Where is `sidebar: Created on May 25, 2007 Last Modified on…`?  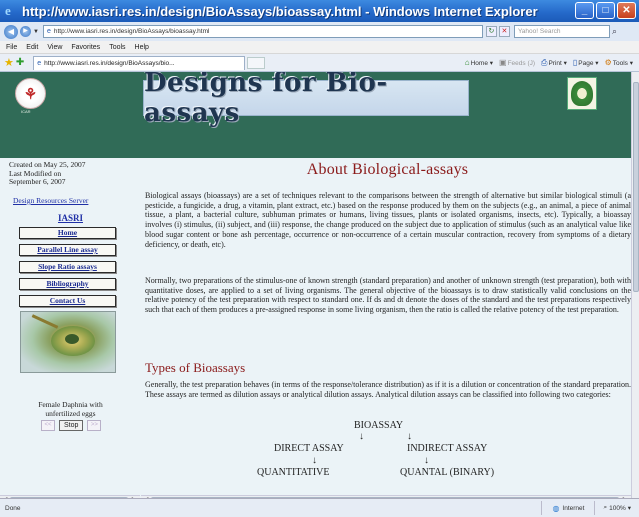 sidebar: Created on May 25, 2007 Last Modified on… is located at coordinates (70, 328).